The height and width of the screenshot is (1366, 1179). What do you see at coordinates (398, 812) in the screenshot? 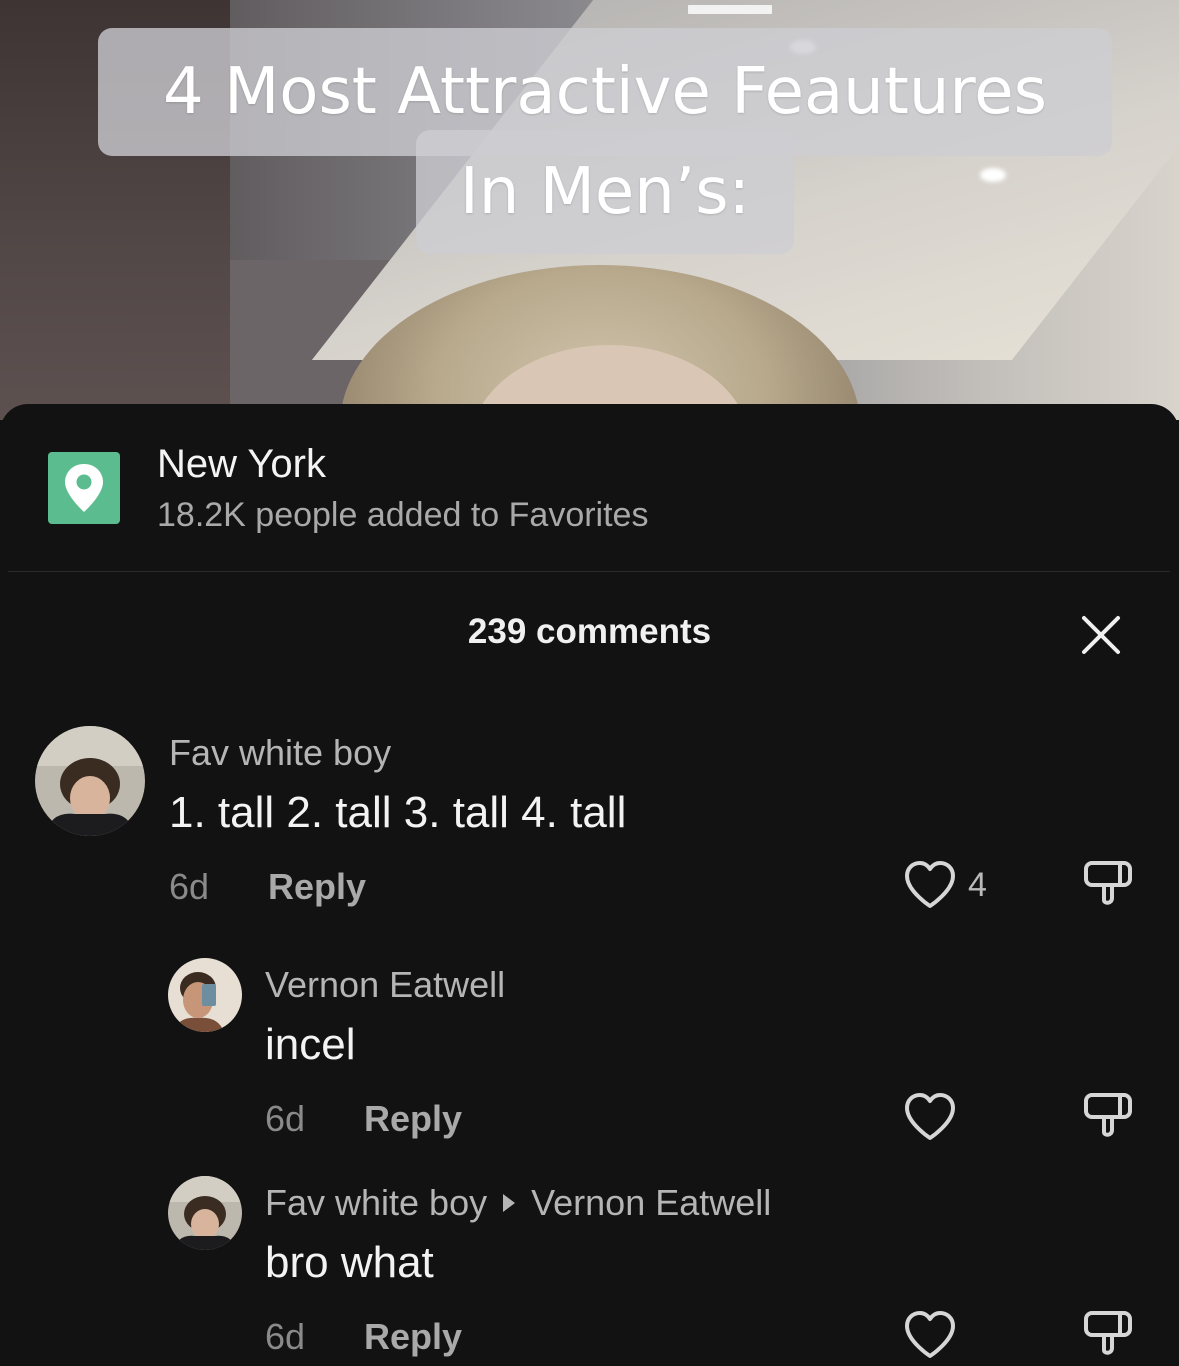
I see `comment-text: 1. tall 2. tall 3. tall 4. tall` at bounding box center [398, 812].